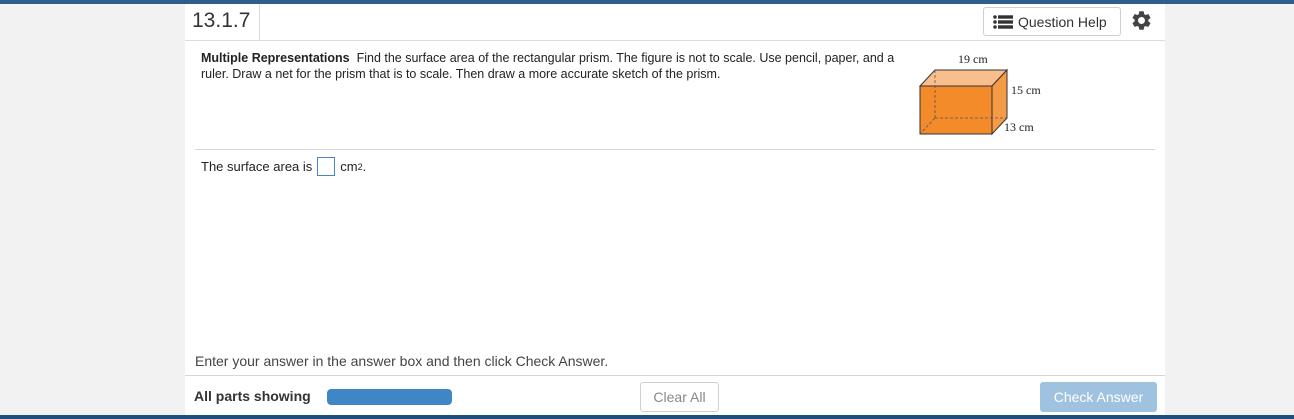  I want to click on depth-label: 13 cm, so click(1019, 127).